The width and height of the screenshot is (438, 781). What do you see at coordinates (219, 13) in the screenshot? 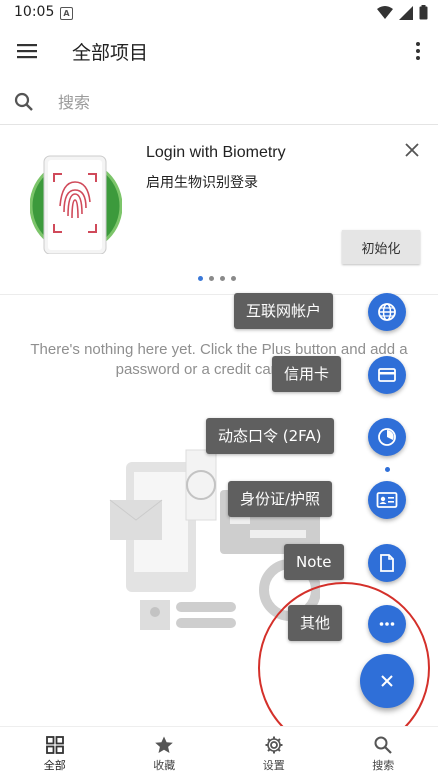
I see `status-bar: 10:05 A` at bounding box center [219, 13].